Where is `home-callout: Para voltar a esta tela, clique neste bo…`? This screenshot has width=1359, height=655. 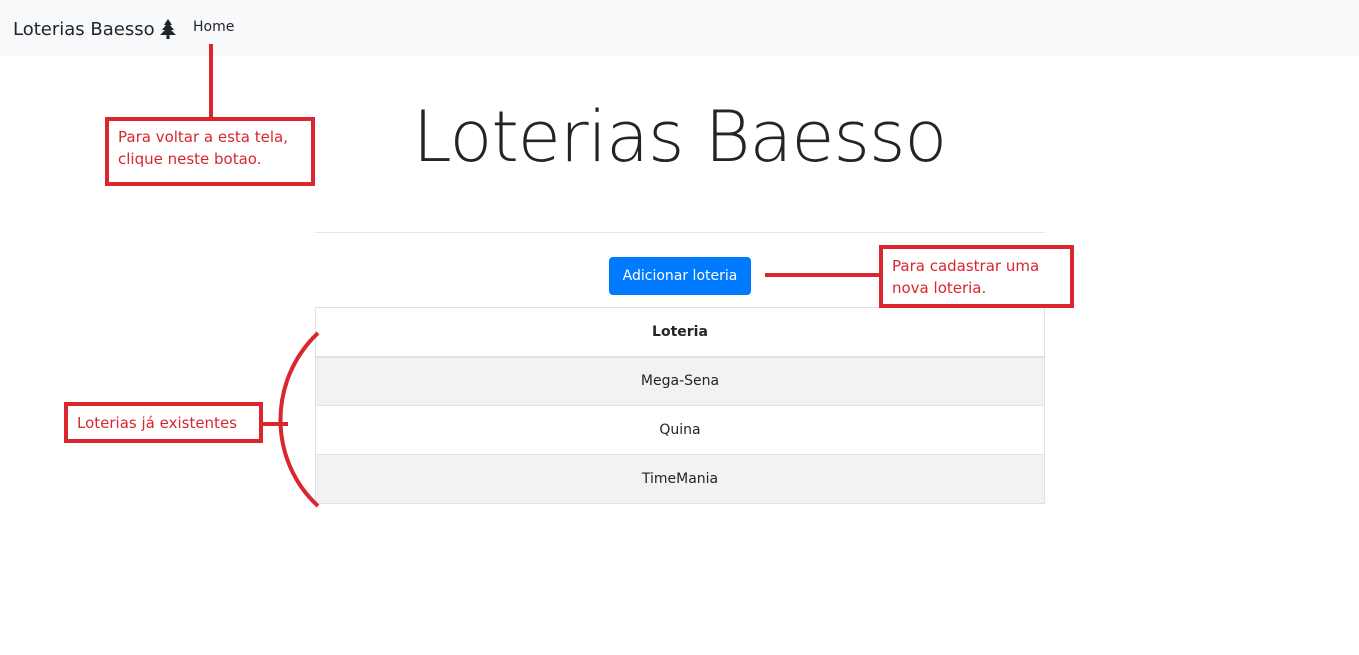
home-callout: Para voltar a esta tela, clique neste bo… is located at coordinates (210, 151).